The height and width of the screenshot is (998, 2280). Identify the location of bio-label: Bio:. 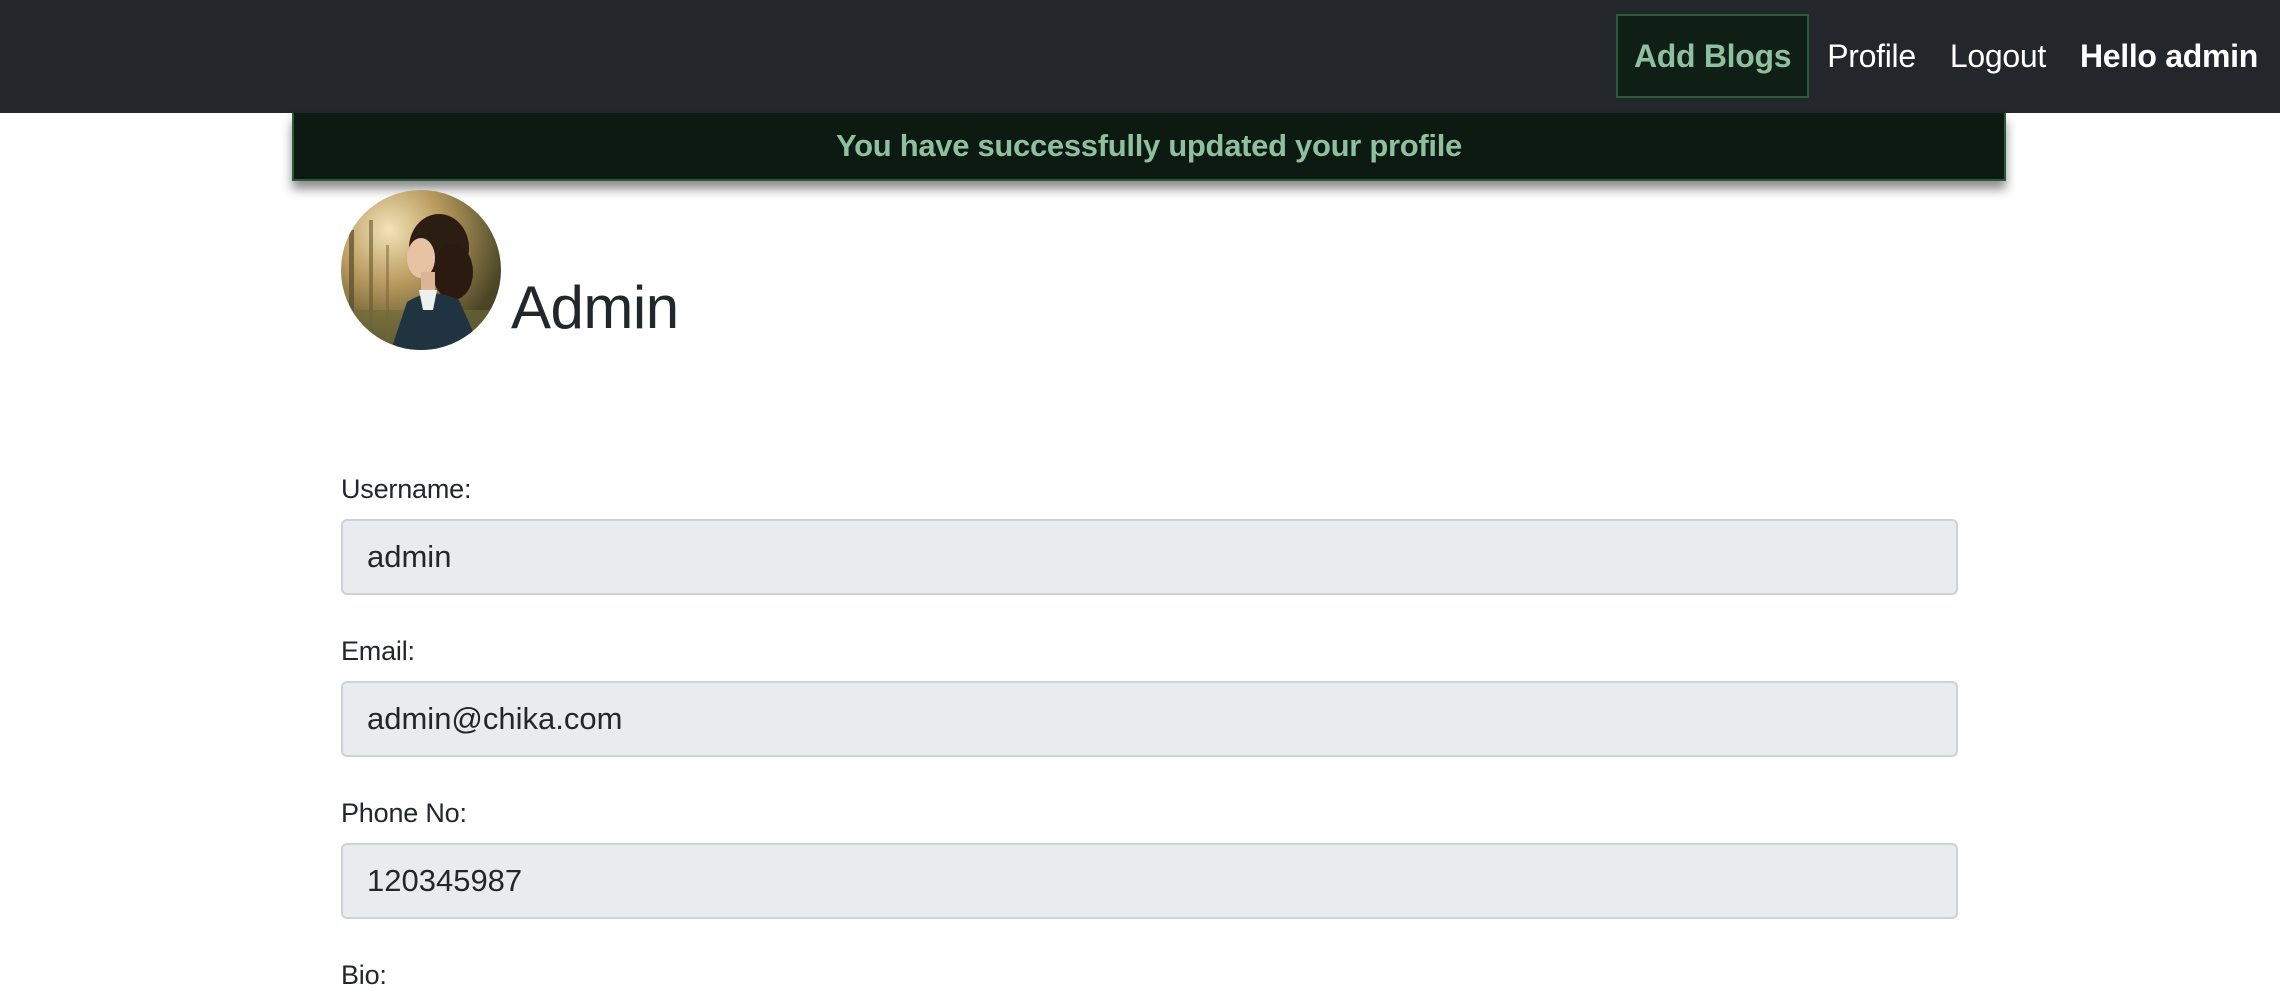
(364, 975).